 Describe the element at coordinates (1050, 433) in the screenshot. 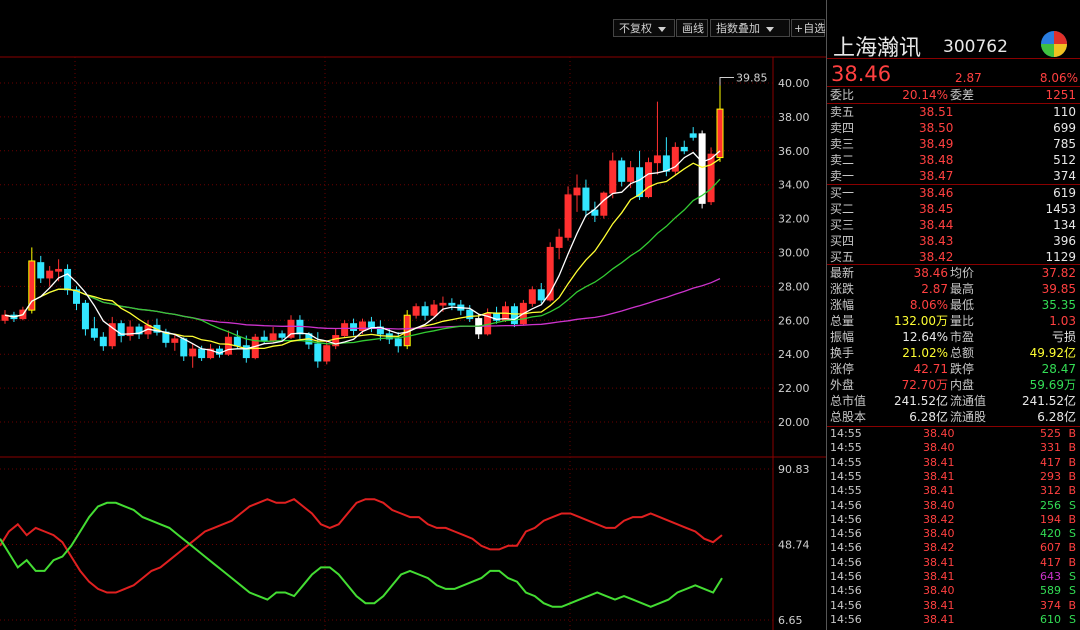

I see `tick-volume: 525` at that location.